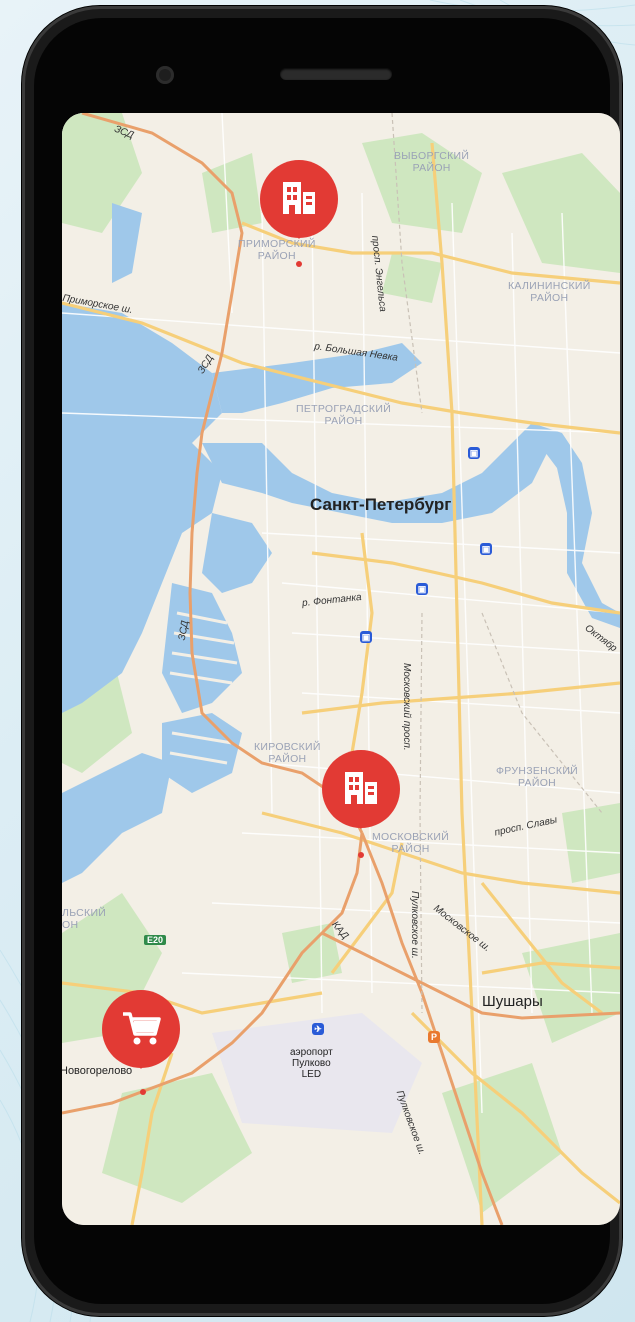 Image resolution: width=635 pixels, height=1322 pixels. Describe the element at coordinates (287, 753) in the screenshot. I see `district-kirovsky: КИРОВСКИЙ РАЙОН` at that location.